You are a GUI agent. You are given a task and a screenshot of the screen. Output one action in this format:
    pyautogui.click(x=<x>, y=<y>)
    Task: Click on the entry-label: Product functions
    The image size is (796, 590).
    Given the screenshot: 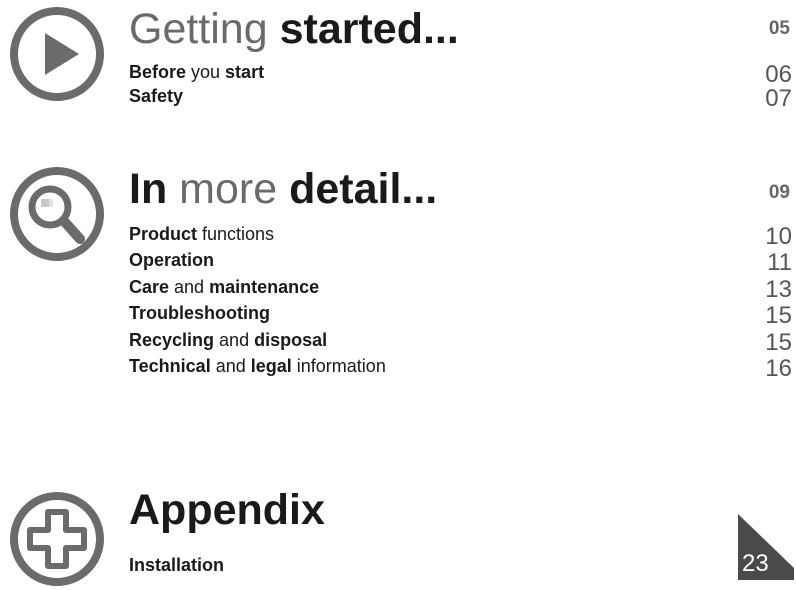 What is the action you would take?
    pyautogui.click(x=202, y=234)
    